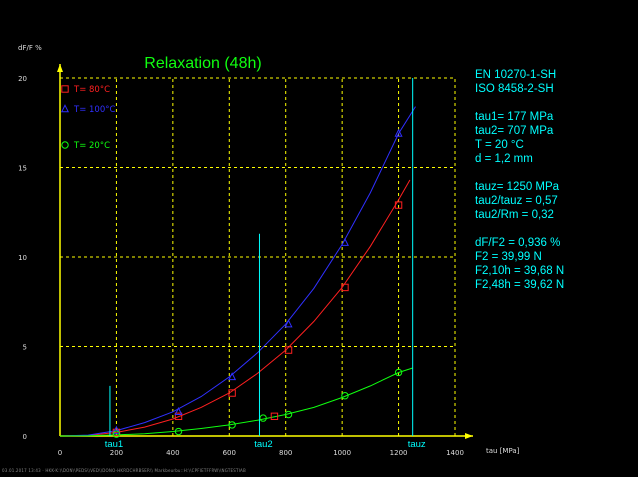 This screenshot has height=477, width=638. Describe the element at coordinates (455, 453) in the screenshot. I see `x-tick-label: 1400` at that location.